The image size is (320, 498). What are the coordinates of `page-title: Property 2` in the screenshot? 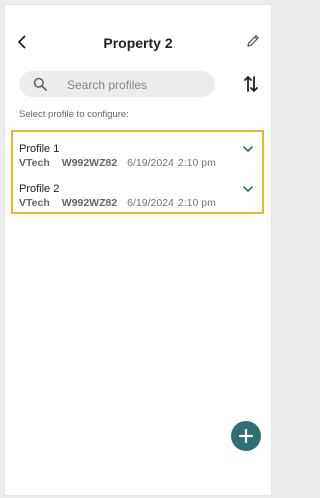 It's located at (138, 43).